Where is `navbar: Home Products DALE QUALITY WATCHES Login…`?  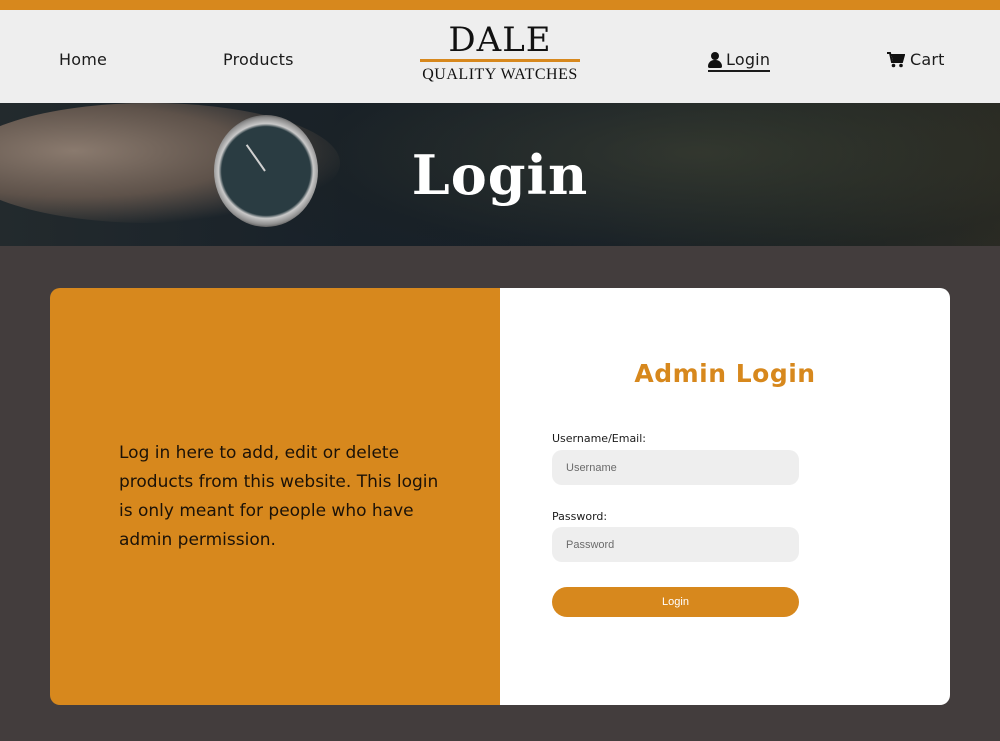
navbar: Home Products DALE QUALITY WATCHES Login… is located at coordinates (500, 56).